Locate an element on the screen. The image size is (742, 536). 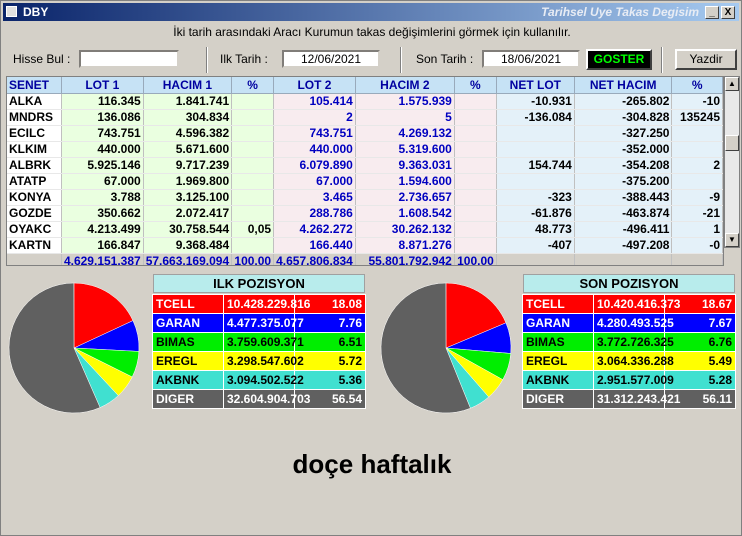
table-cell: 743.751 is located at coordinates (314, 133).